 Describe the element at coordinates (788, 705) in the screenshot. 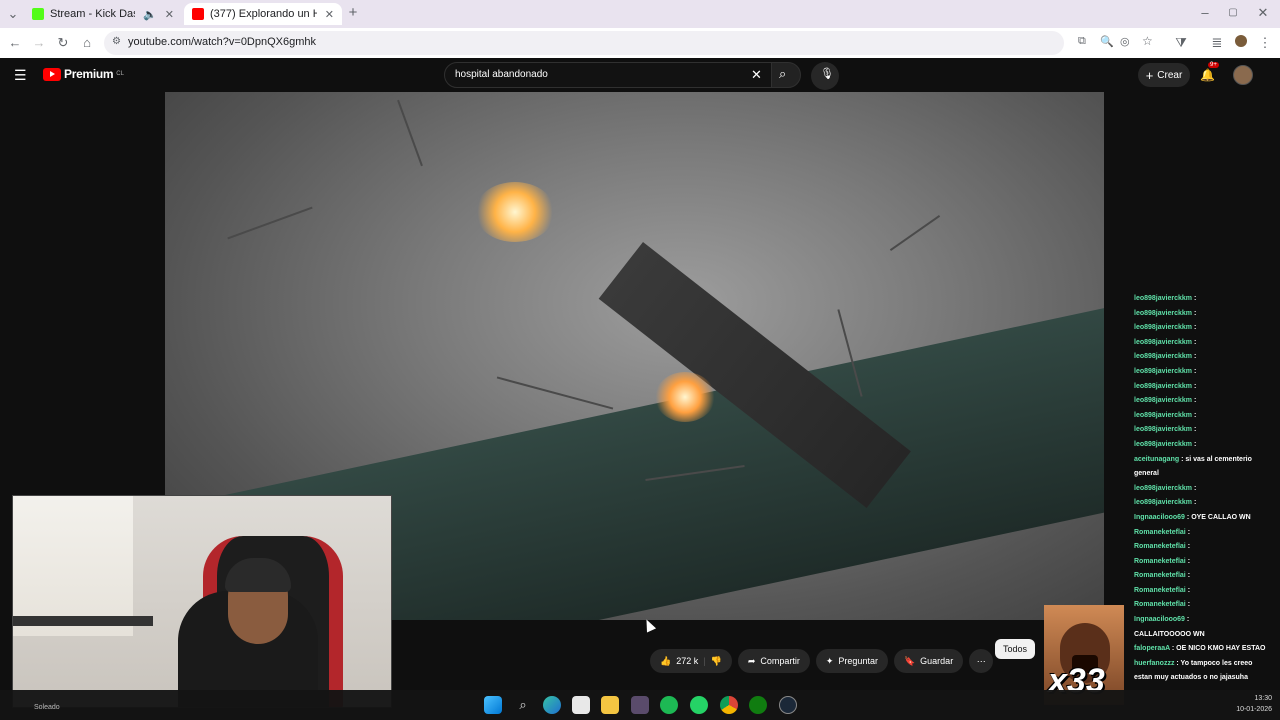

I see `steam-icon` at that location.